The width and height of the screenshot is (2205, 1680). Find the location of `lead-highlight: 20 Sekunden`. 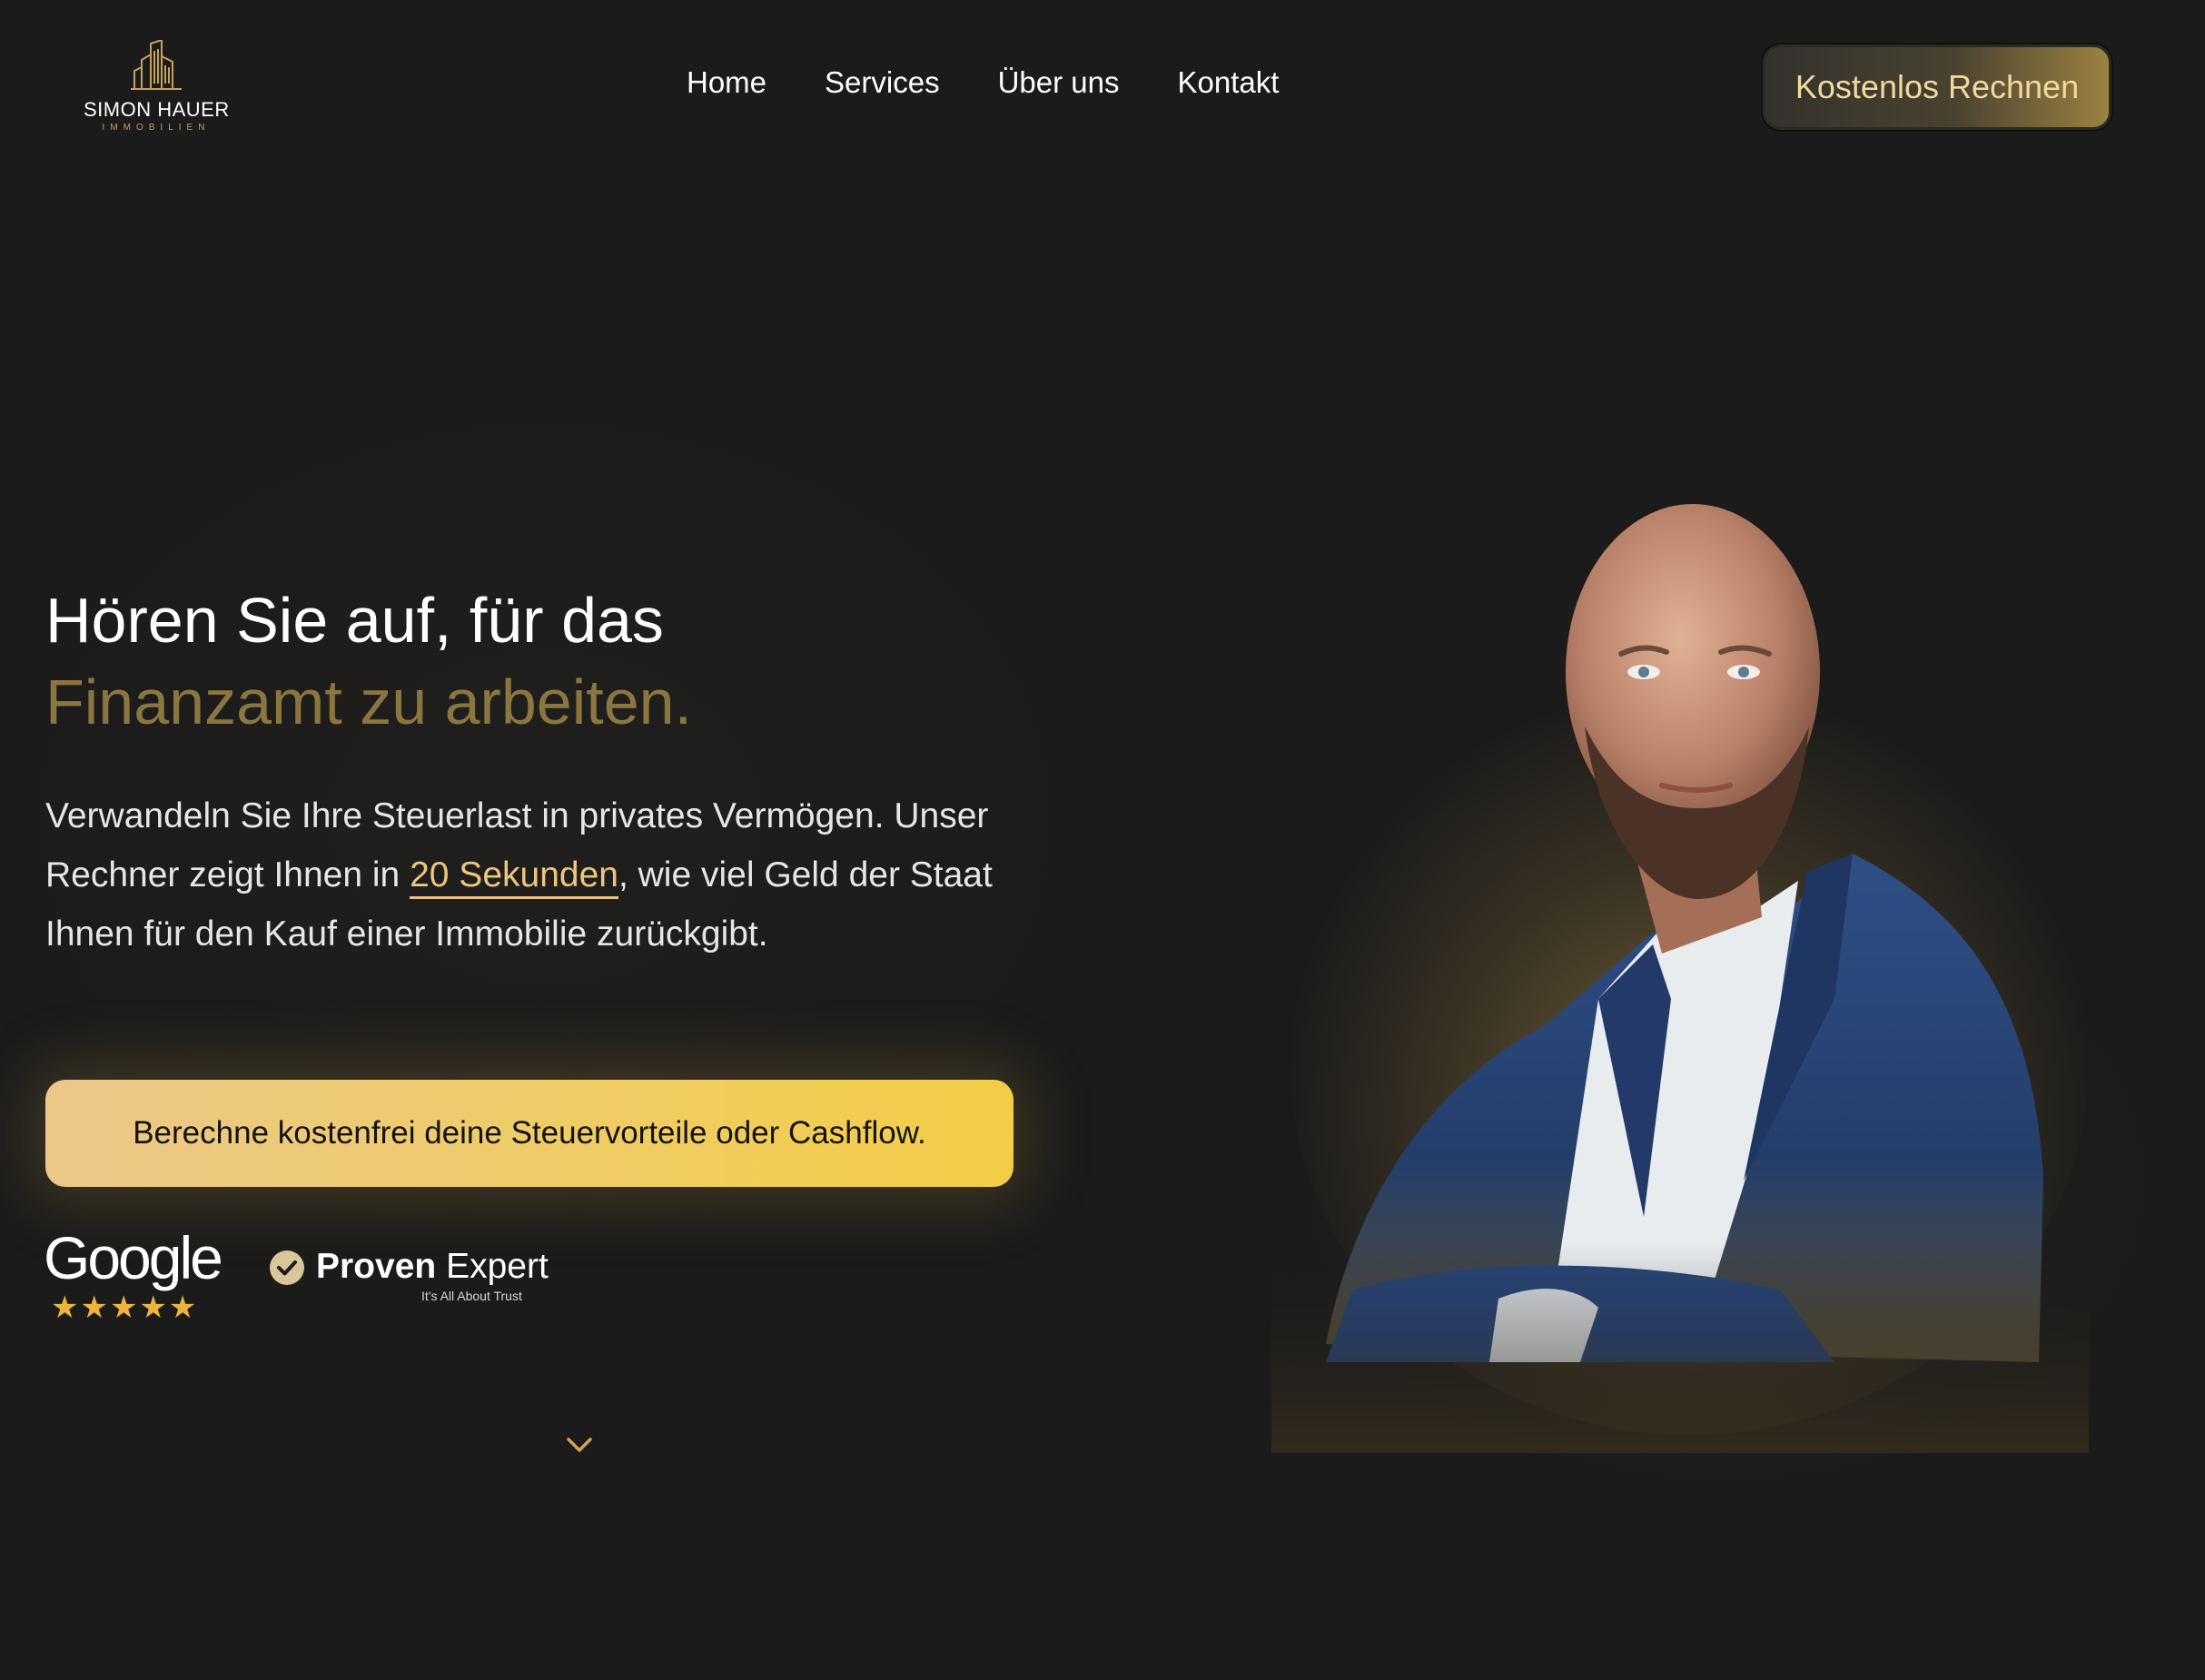

lead-highlight: 20 Sekunden is located at coordinates (514, 877).